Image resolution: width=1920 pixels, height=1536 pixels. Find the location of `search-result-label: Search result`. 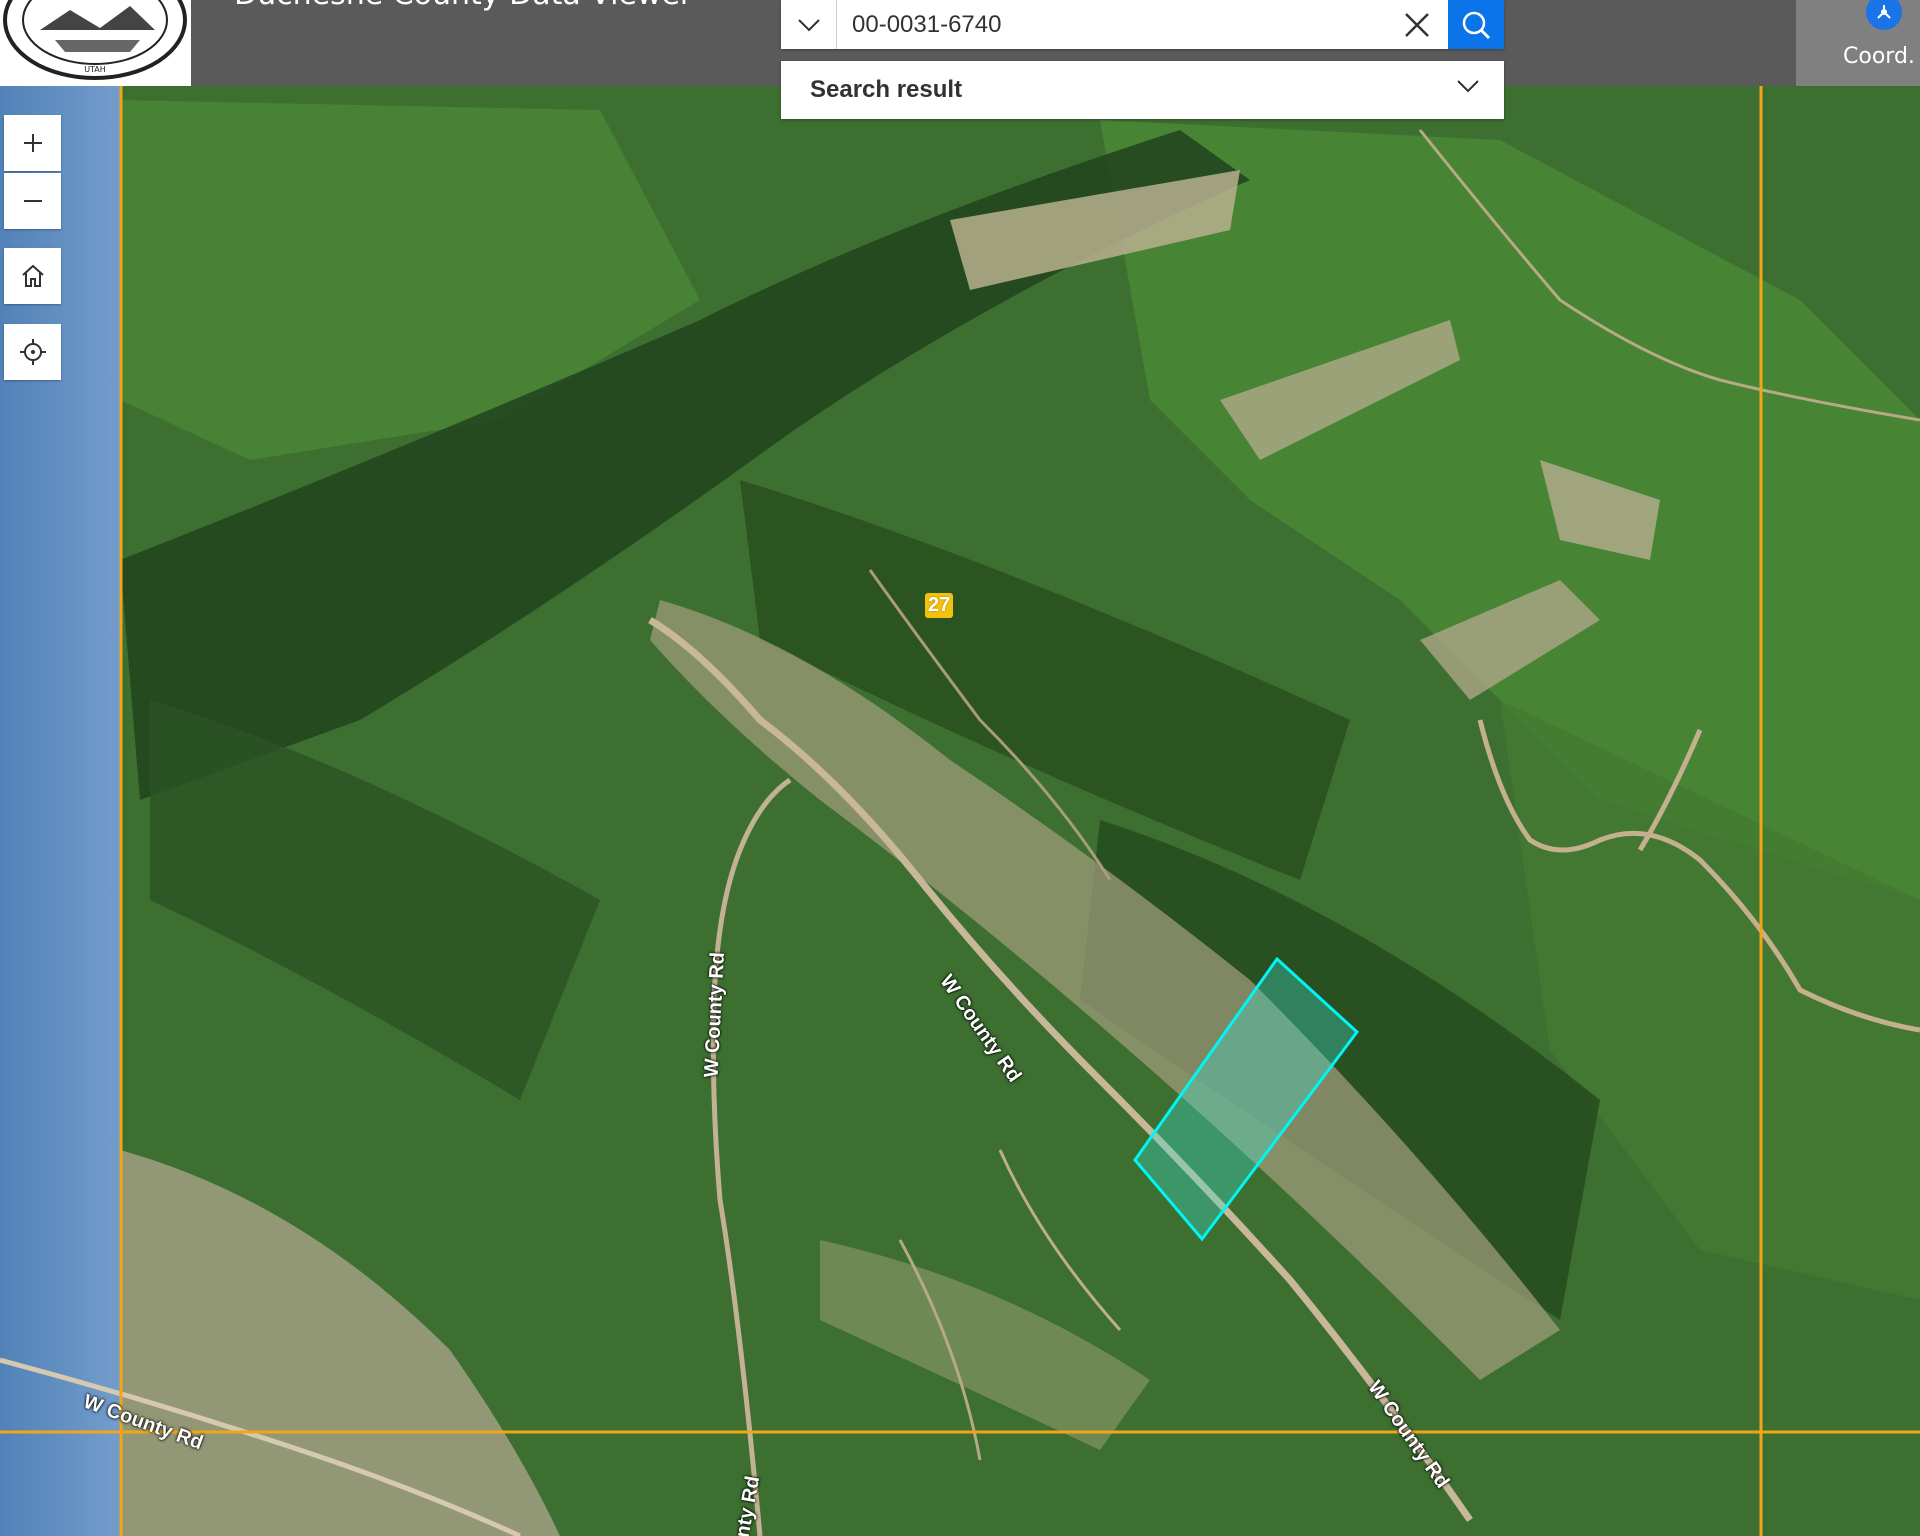

search-result-label: Search result is located at coordinates (886, 89).